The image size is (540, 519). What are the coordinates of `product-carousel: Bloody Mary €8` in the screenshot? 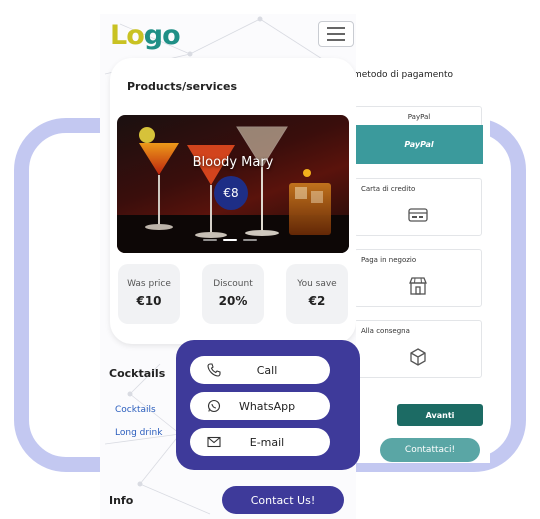 It's located at (233, 184).